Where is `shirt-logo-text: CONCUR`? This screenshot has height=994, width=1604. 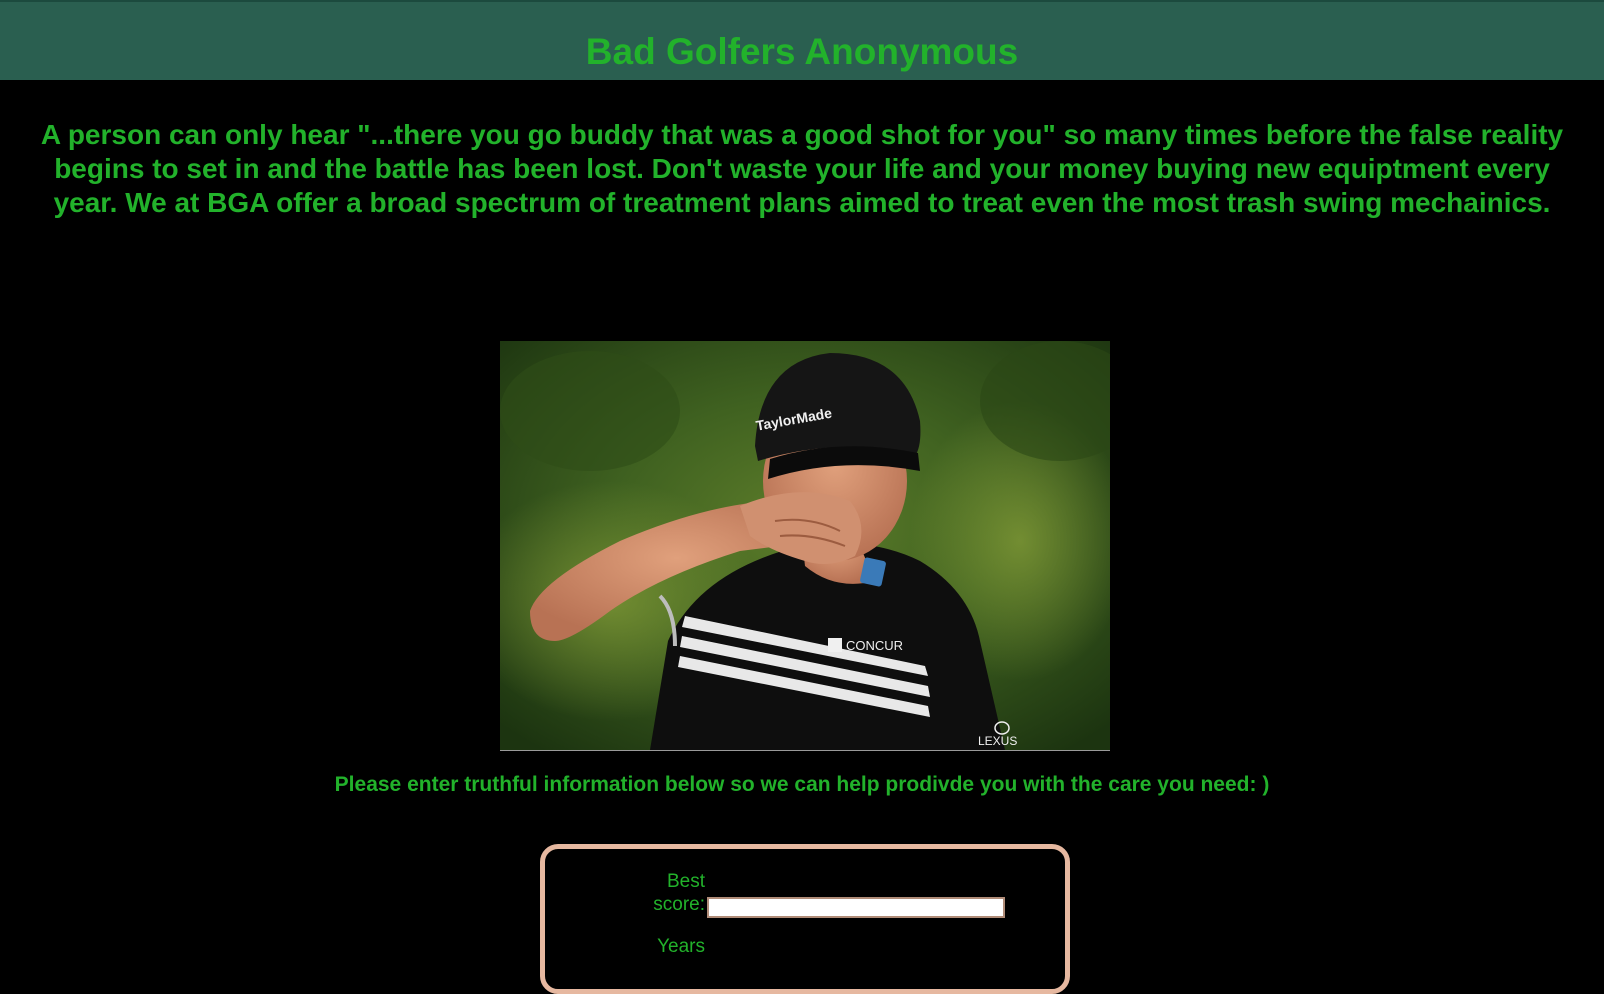
shirt-logo-text: CONCUR is located at coordinates (874, 645).